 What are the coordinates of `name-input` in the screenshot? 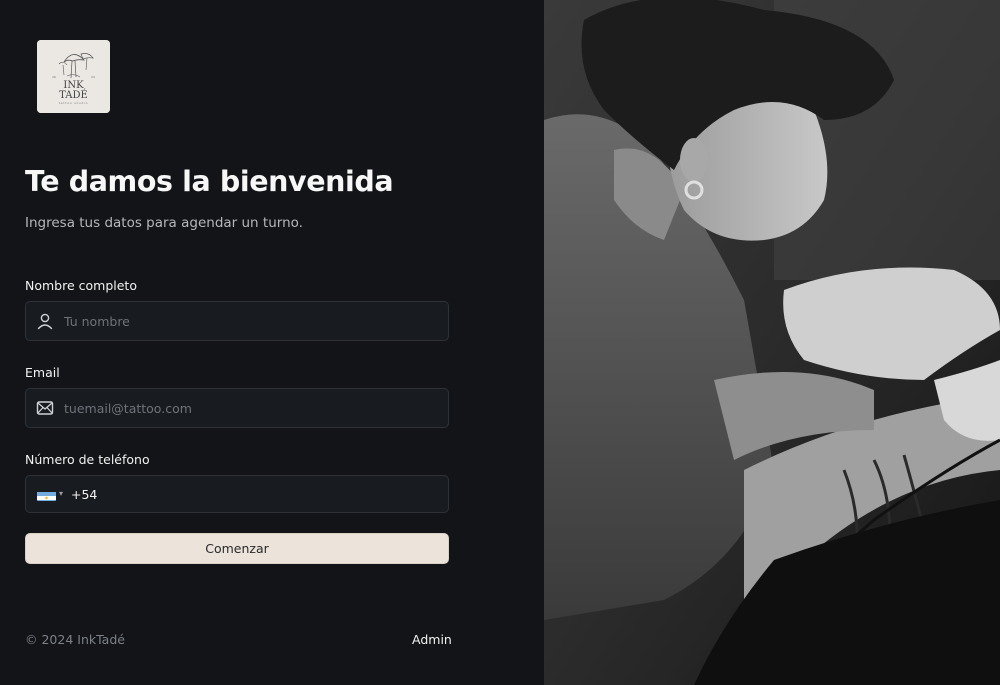 It's located at (251, 321).